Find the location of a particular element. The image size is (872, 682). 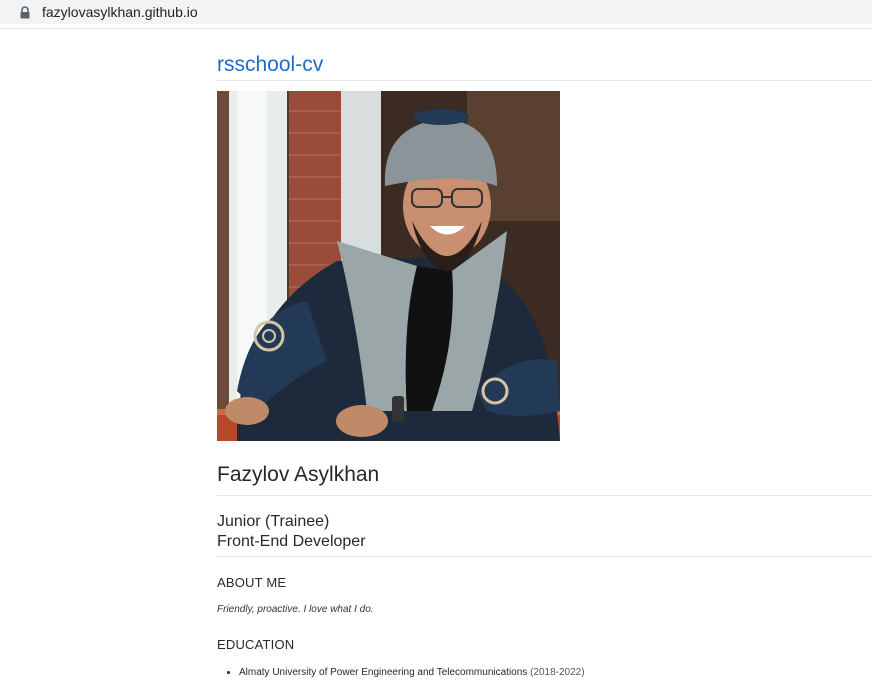

about-text: Friendly, proactive. I love what I do. is located at coordinates (295, 609).